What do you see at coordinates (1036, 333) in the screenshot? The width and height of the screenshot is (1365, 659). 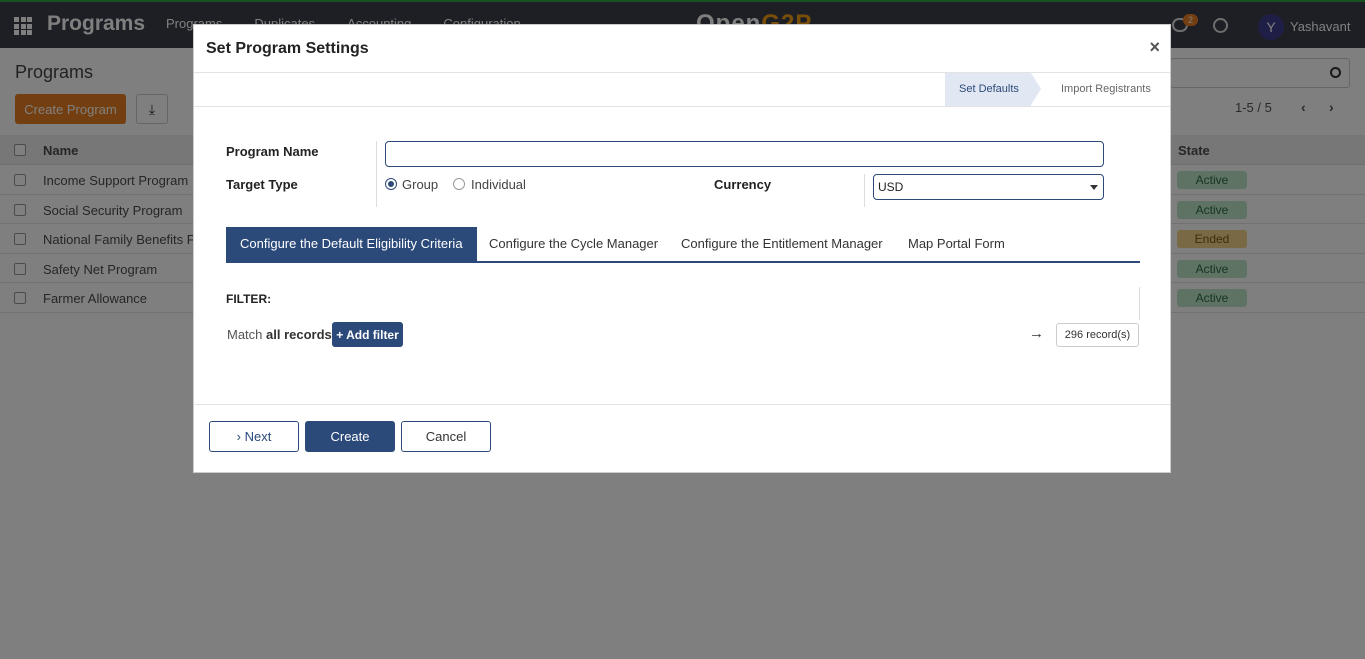 I see `arrow-right-icon: →` at bounding box center [1036, 333].